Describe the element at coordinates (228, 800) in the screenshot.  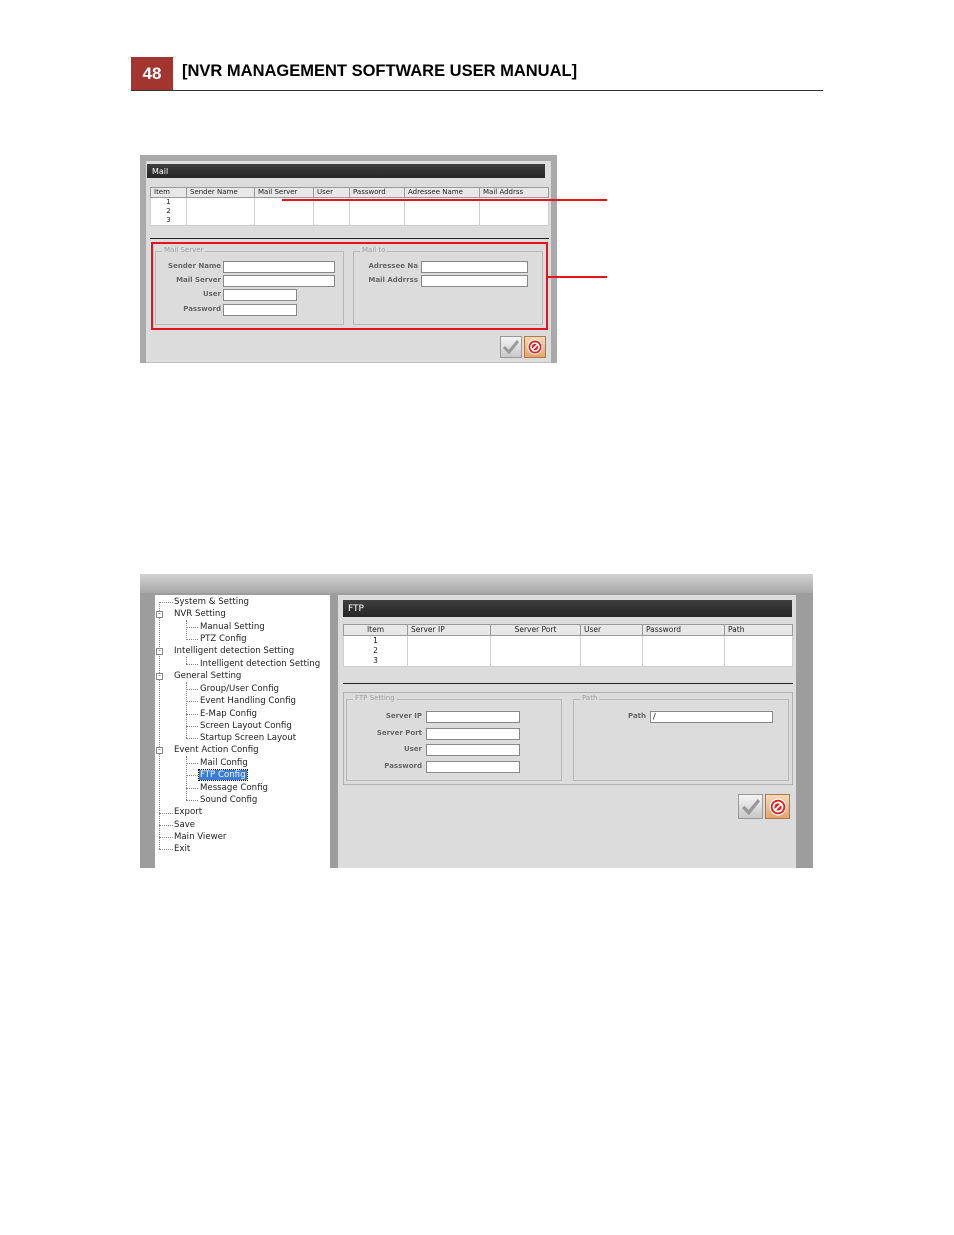
I see `tree-sound-config: Sound Config` at that location.